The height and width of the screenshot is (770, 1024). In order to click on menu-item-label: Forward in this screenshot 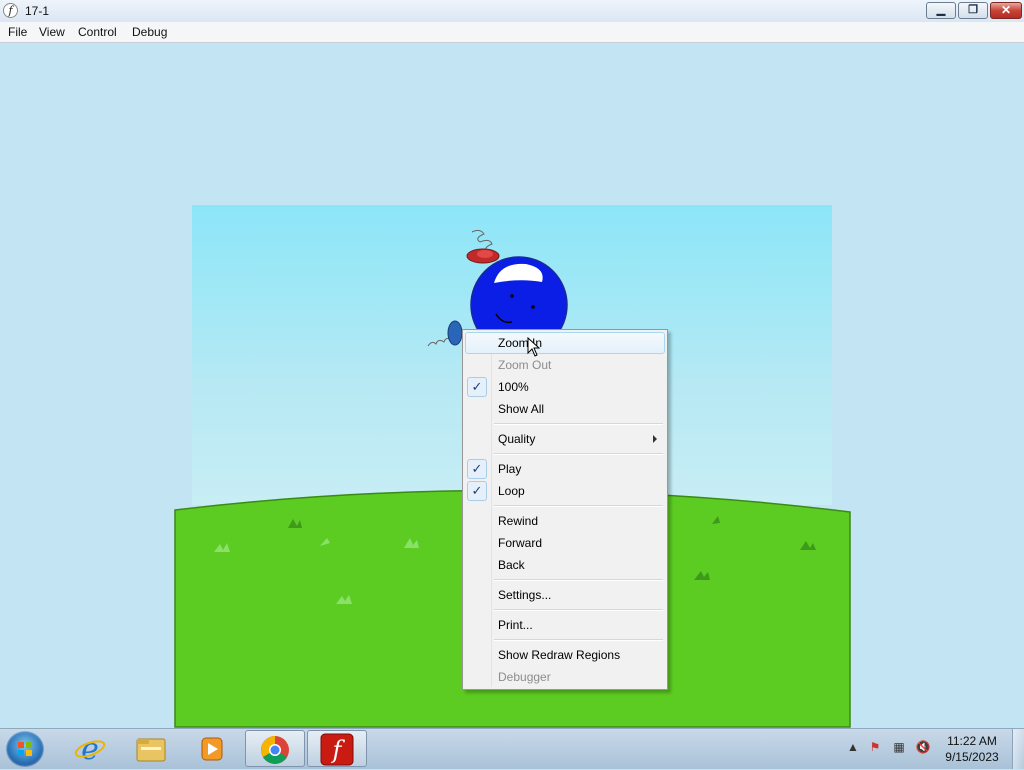, I will do `click(520, 543)`.